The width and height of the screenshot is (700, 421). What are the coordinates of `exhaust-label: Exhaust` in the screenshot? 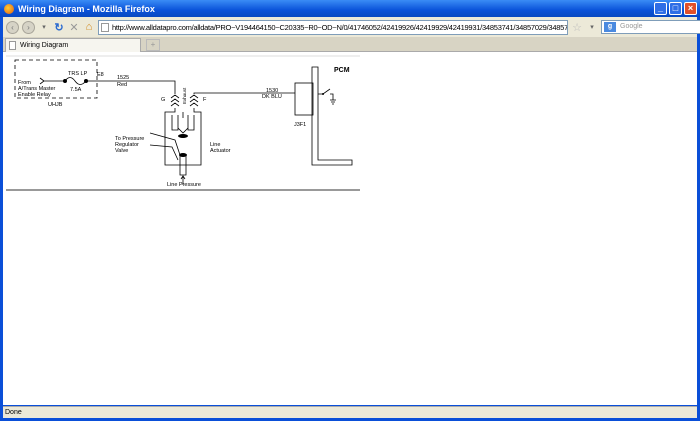 It's located at (184, 95).